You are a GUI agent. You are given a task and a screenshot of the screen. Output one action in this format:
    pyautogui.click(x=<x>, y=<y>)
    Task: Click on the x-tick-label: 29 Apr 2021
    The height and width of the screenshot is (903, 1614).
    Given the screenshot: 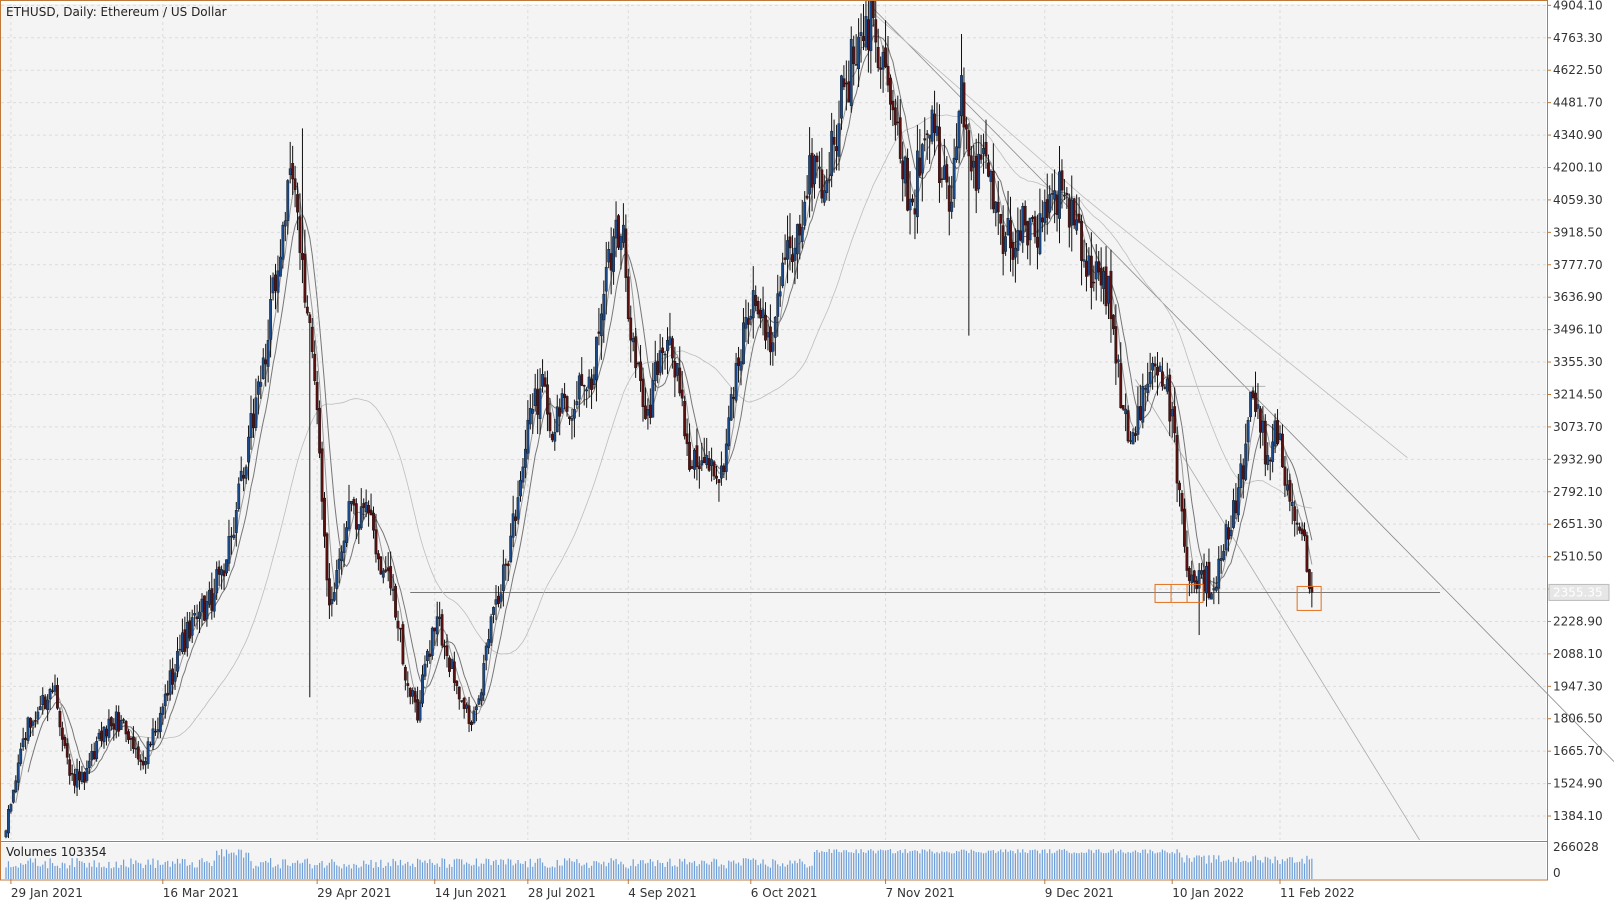 What is the action you would take?
    pyautogui.click(x=354, y=893)
    